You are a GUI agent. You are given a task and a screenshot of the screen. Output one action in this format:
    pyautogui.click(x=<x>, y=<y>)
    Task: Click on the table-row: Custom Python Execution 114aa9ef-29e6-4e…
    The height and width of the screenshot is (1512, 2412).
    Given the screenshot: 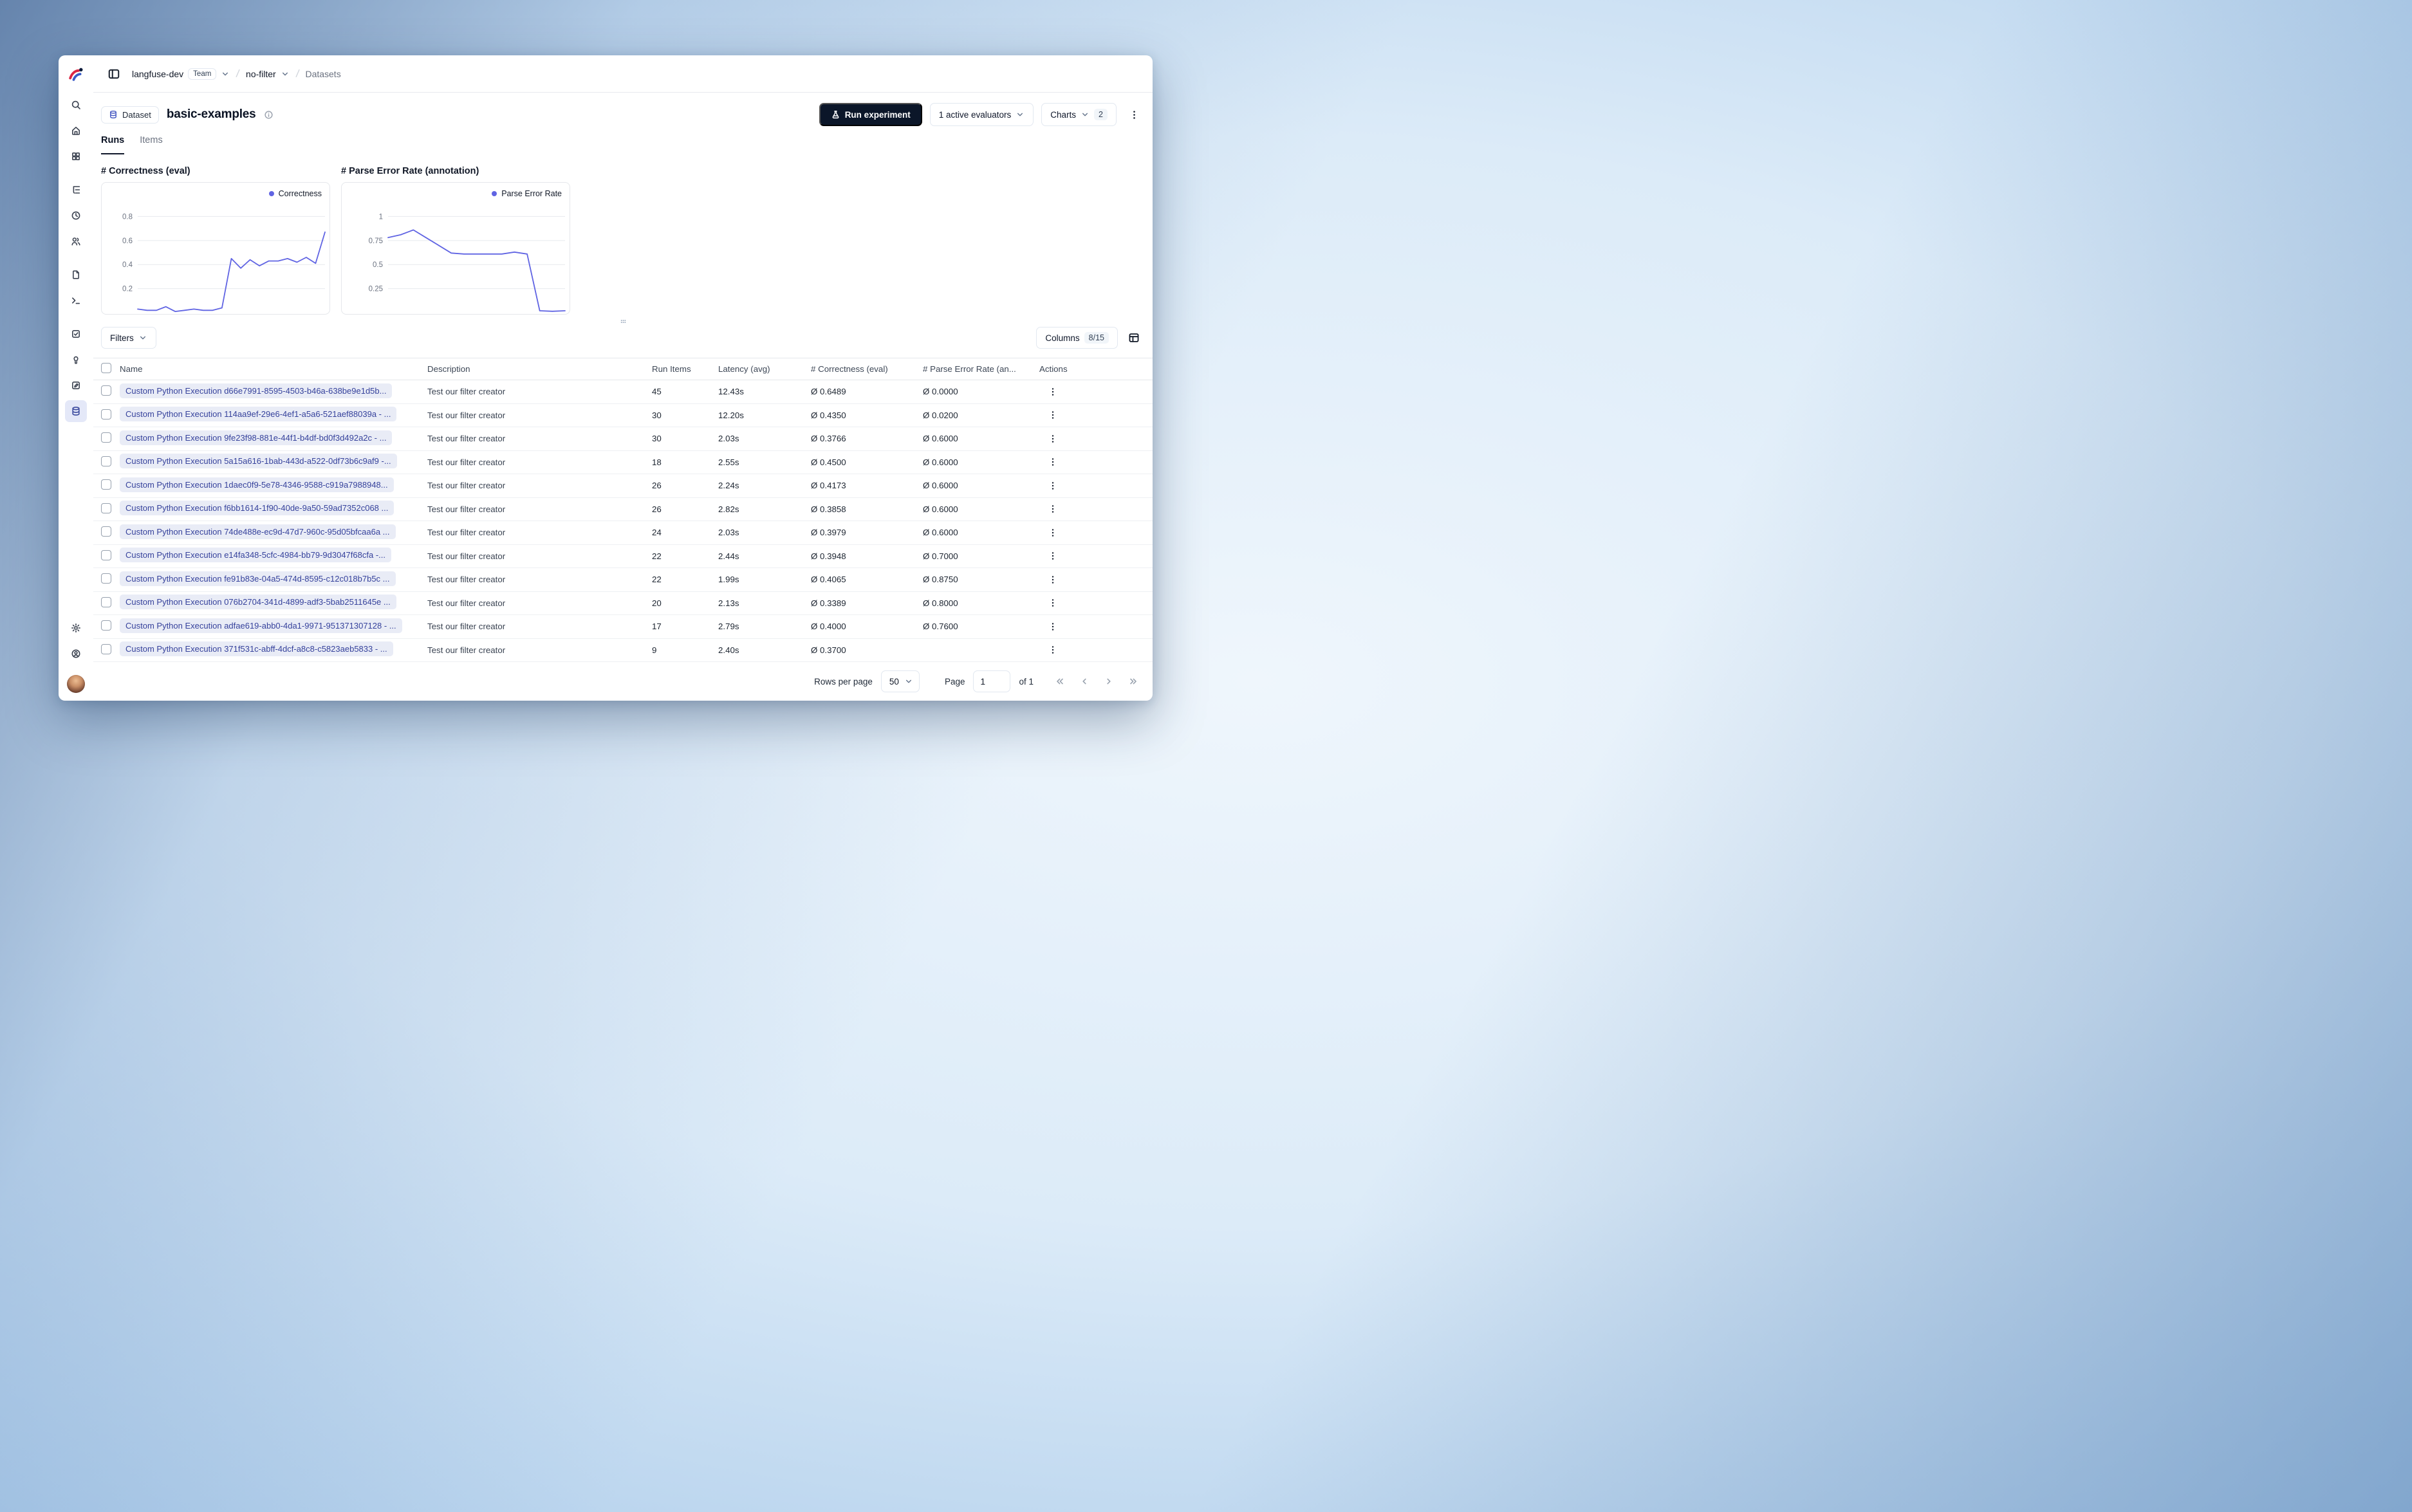 What is the action you would take?
    pyautogui.click(x=623, y=415)
    